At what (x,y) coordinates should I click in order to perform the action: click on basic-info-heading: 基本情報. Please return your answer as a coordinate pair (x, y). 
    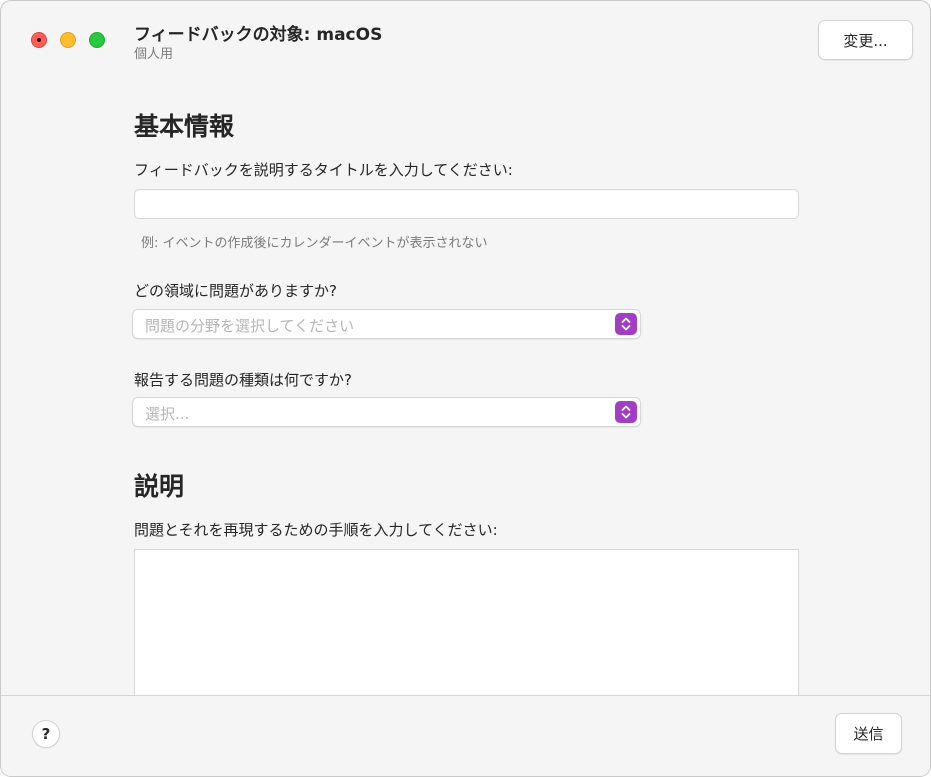
    Looking at the image, I should click on (184, 126).